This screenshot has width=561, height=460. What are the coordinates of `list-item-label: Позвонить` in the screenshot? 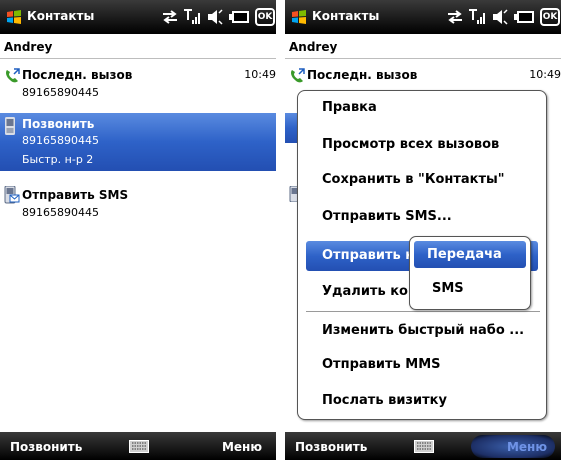 It's located at (58, 124).